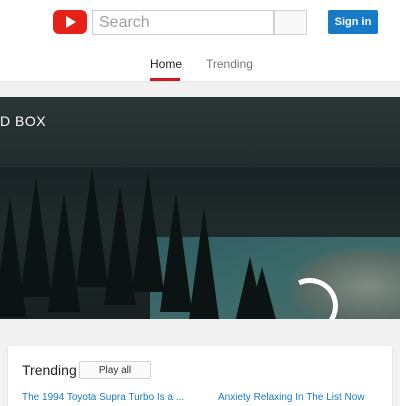 This screenshot has height=406, width=400. I want to click on sign-in-button: Sign in, so click(353, 22).